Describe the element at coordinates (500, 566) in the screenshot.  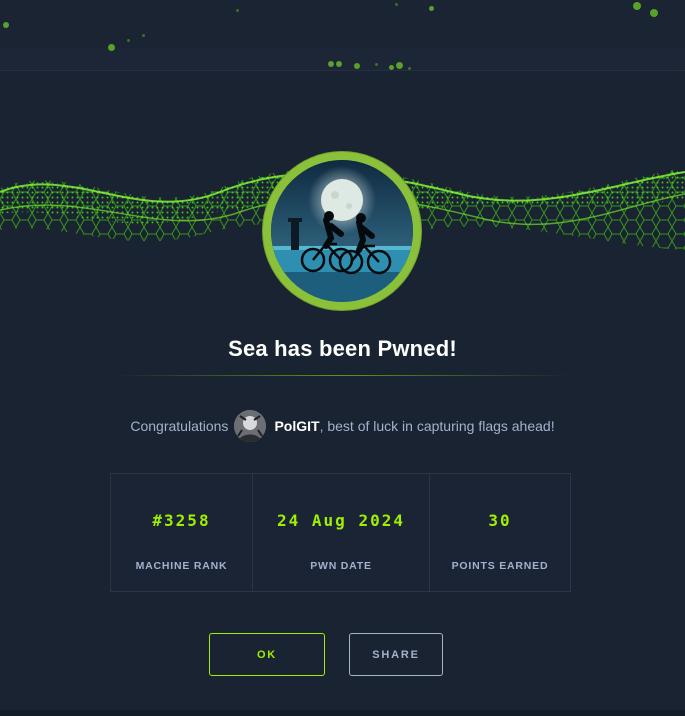
I see `points-earned-label: POINTS EARNED` at that location.